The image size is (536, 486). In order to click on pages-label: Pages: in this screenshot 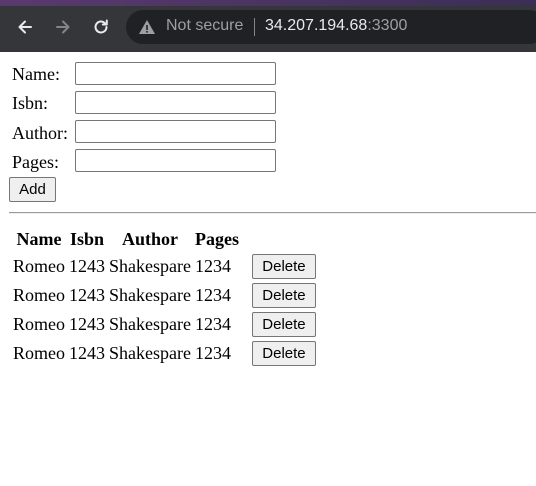, I will do `click(35, 162)`.